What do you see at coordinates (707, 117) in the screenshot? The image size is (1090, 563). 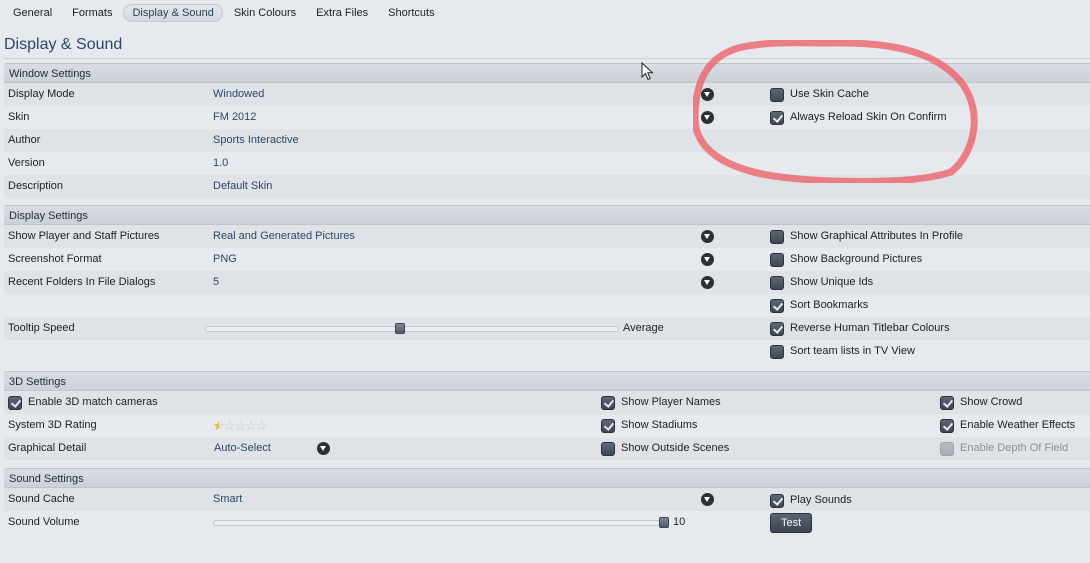 I see `skin-dropdown-icon` at bounding box center [707, 117].